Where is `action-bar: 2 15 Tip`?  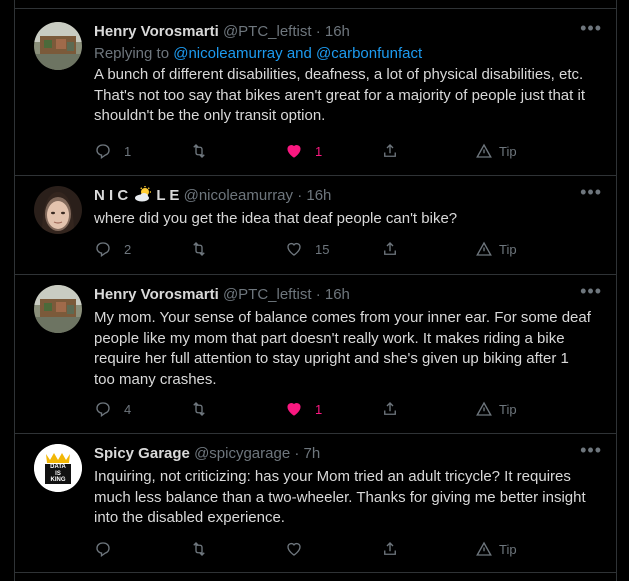
action-bar: 2 15 Tip is located at coordinates (315, 251).